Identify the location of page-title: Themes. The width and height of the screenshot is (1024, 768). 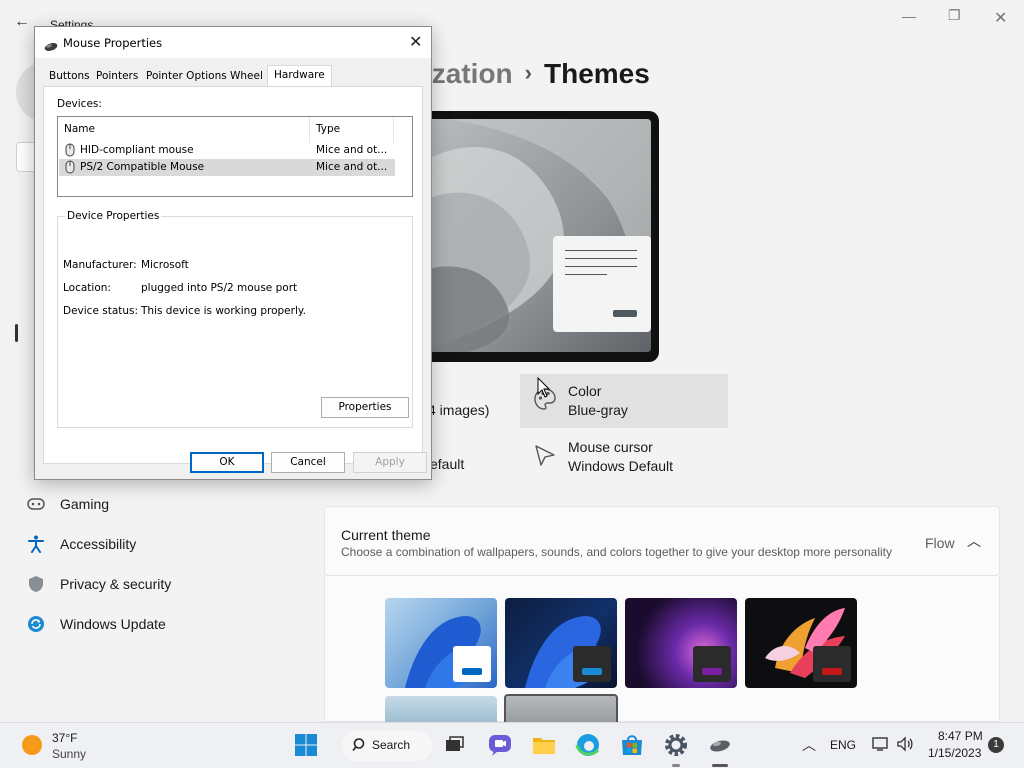
(597, 73).